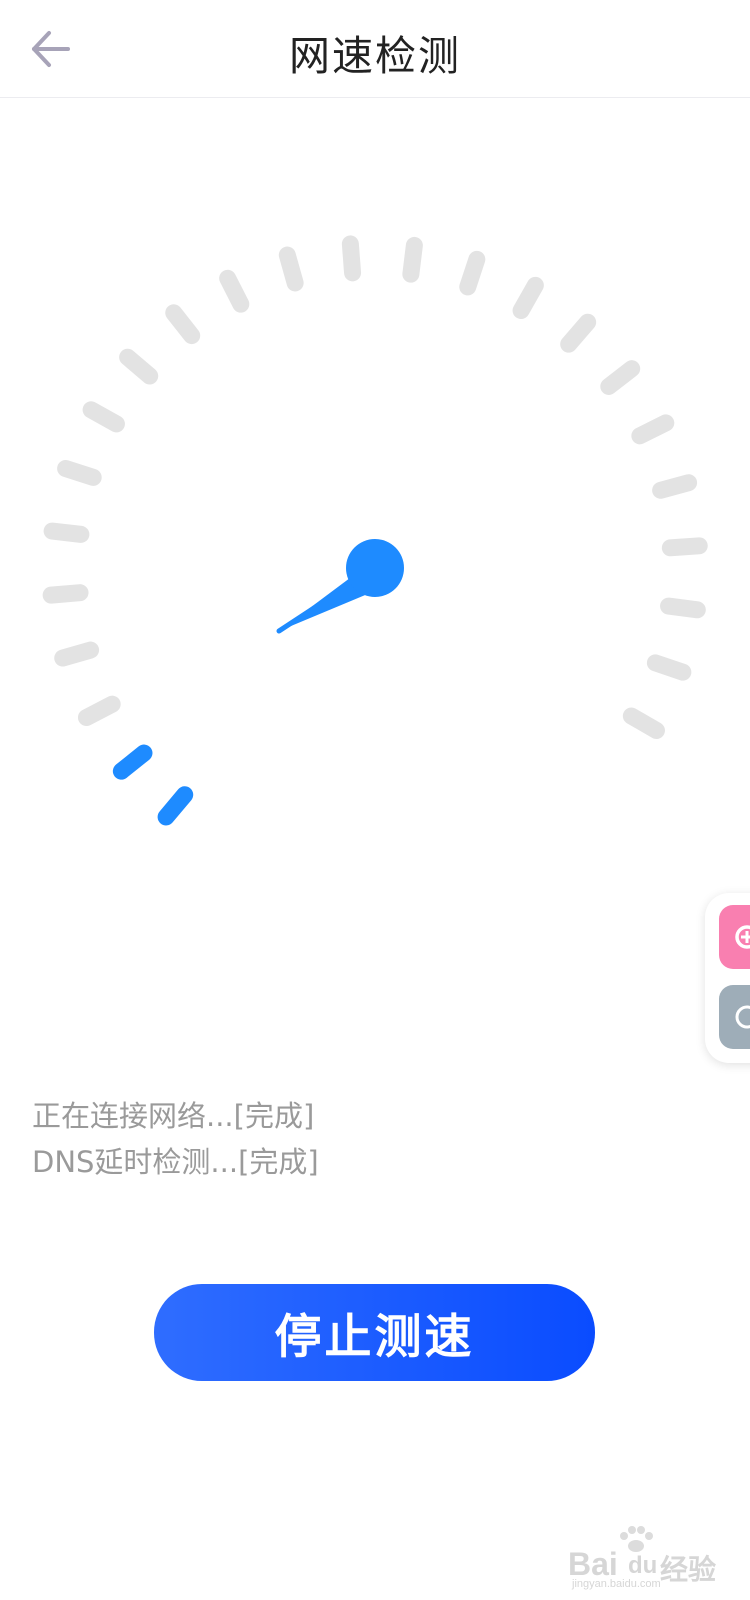 This screenshot has width=750, height=1600. I want to click on gauge-hub, so click(375, 568).